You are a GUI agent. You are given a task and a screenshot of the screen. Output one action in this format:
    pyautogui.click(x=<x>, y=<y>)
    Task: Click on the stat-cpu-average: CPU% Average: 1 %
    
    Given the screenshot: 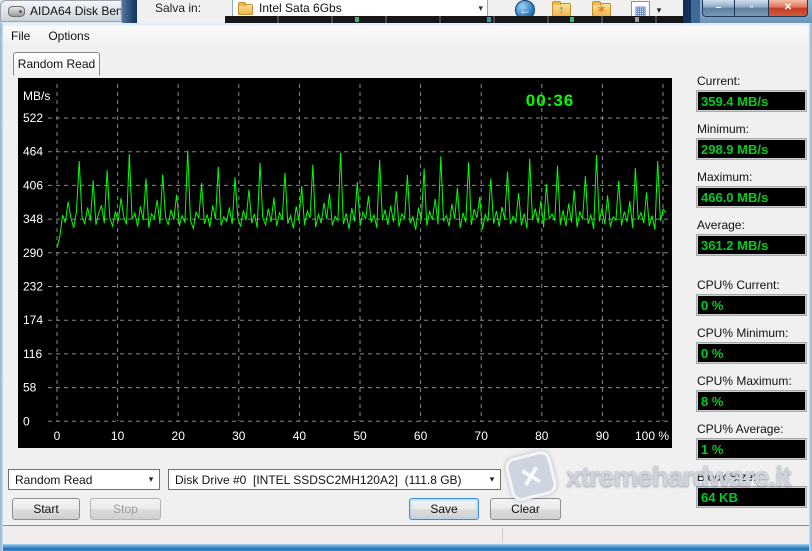 What is the action you would take?
    pyautogui.click(x=751, y=441)
    